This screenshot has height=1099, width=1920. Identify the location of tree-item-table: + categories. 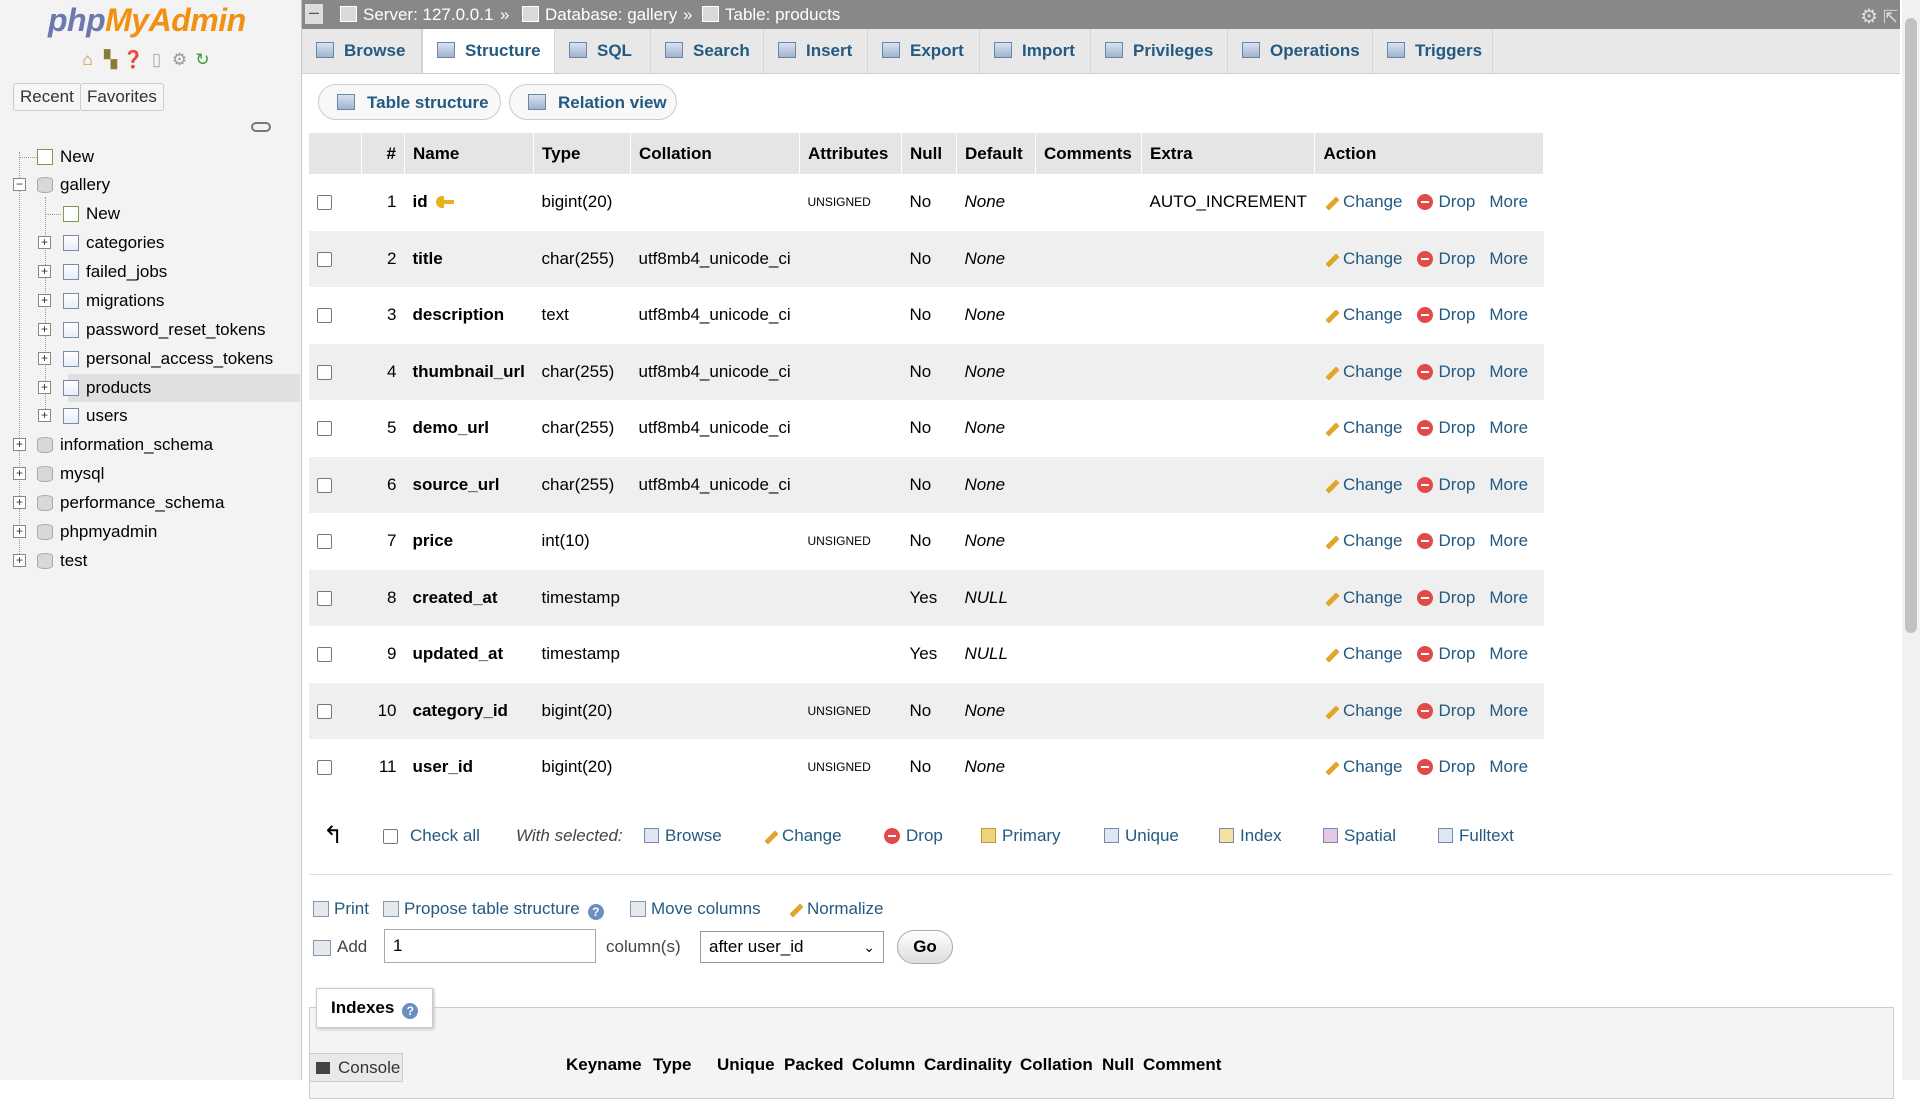
(150, 243).